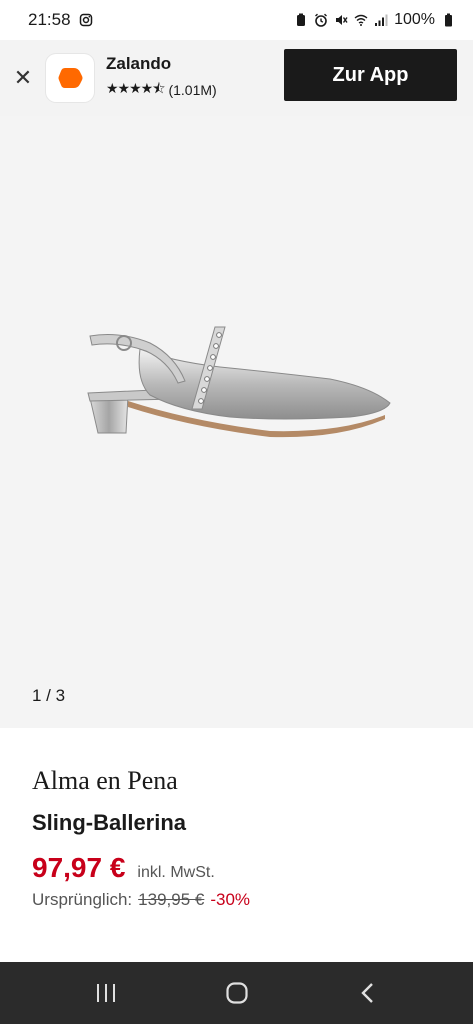 This screenshot has width=473, height=1024. Describe the element at coordinates (23, 78) in the screenshot. I see `close-icon: ✕` at that location.